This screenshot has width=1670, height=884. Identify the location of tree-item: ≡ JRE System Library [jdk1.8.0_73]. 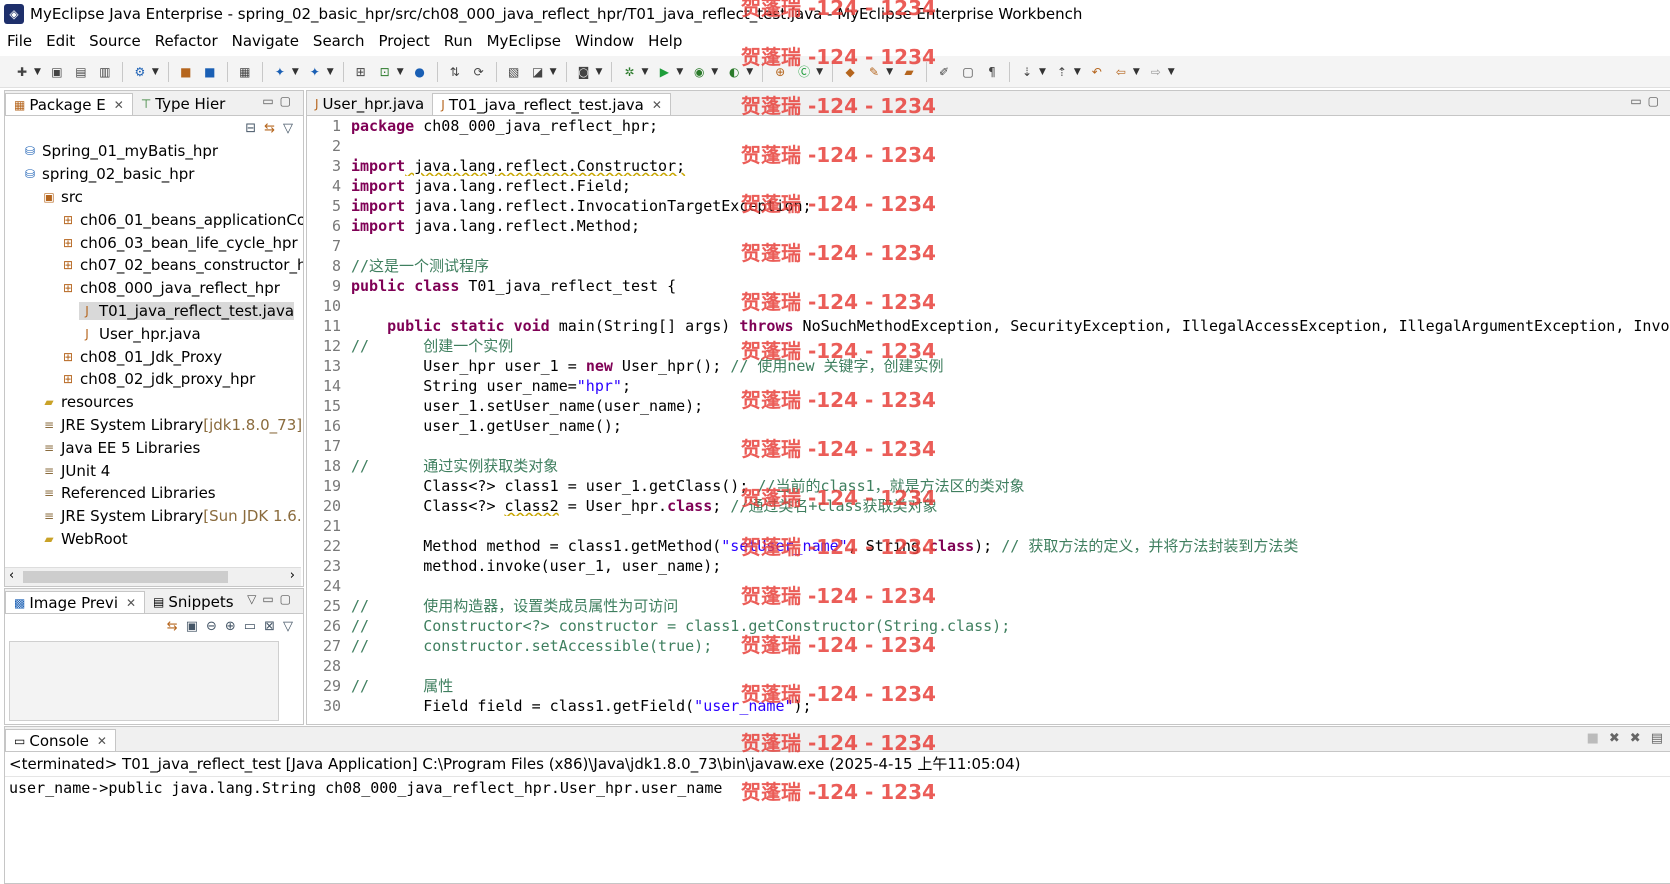
(154, 425).